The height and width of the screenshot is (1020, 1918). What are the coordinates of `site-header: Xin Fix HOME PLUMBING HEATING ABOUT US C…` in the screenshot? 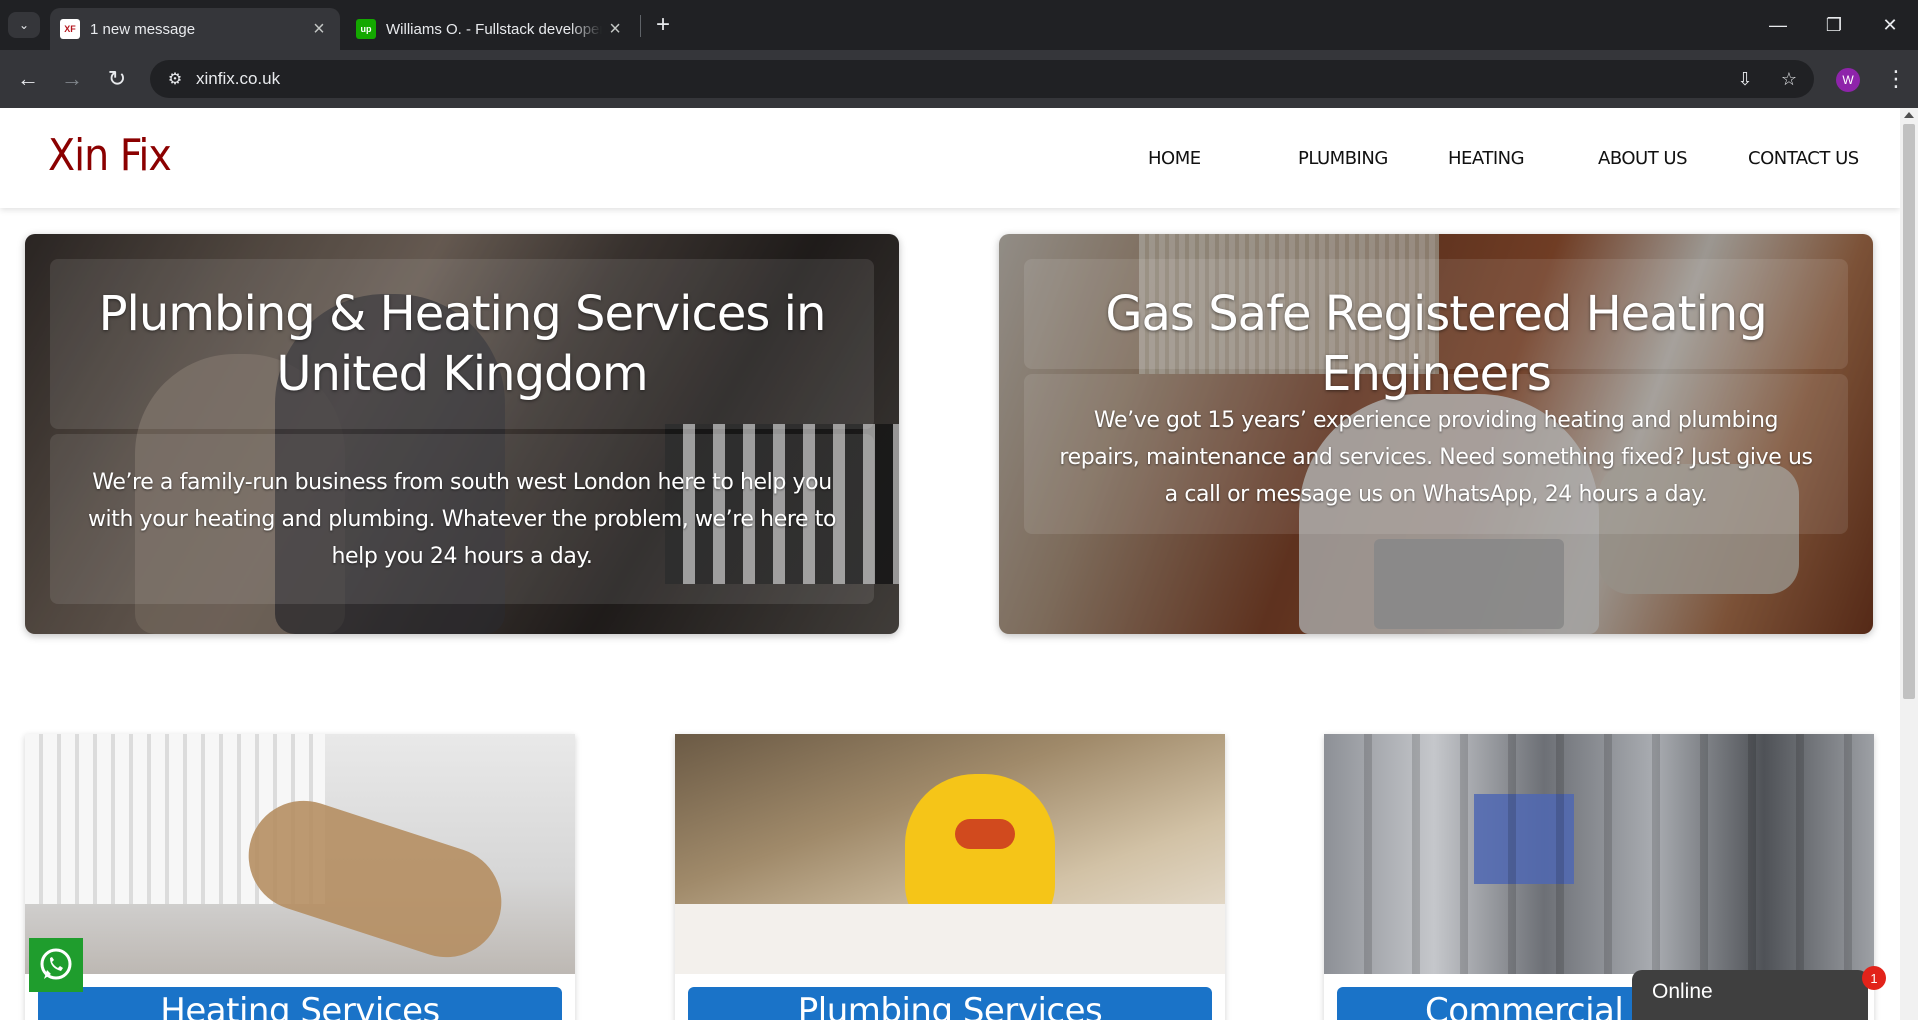 It's located at (950, 158).